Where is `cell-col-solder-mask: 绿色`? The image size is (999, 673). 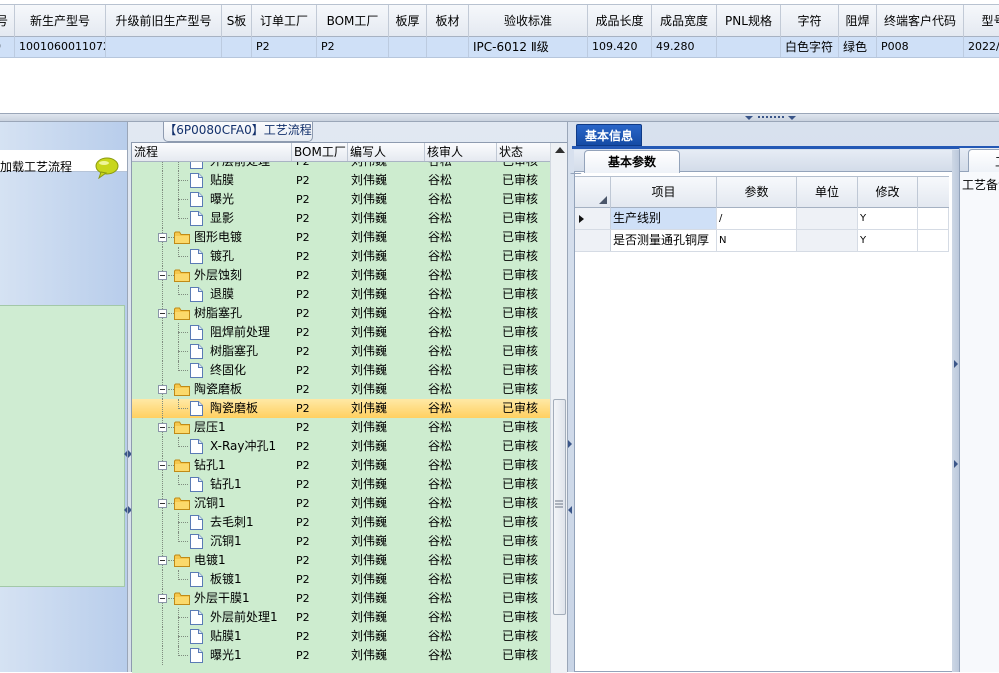
cell-col-solder-mask: 绿色 is located at coordinates (858, 47).